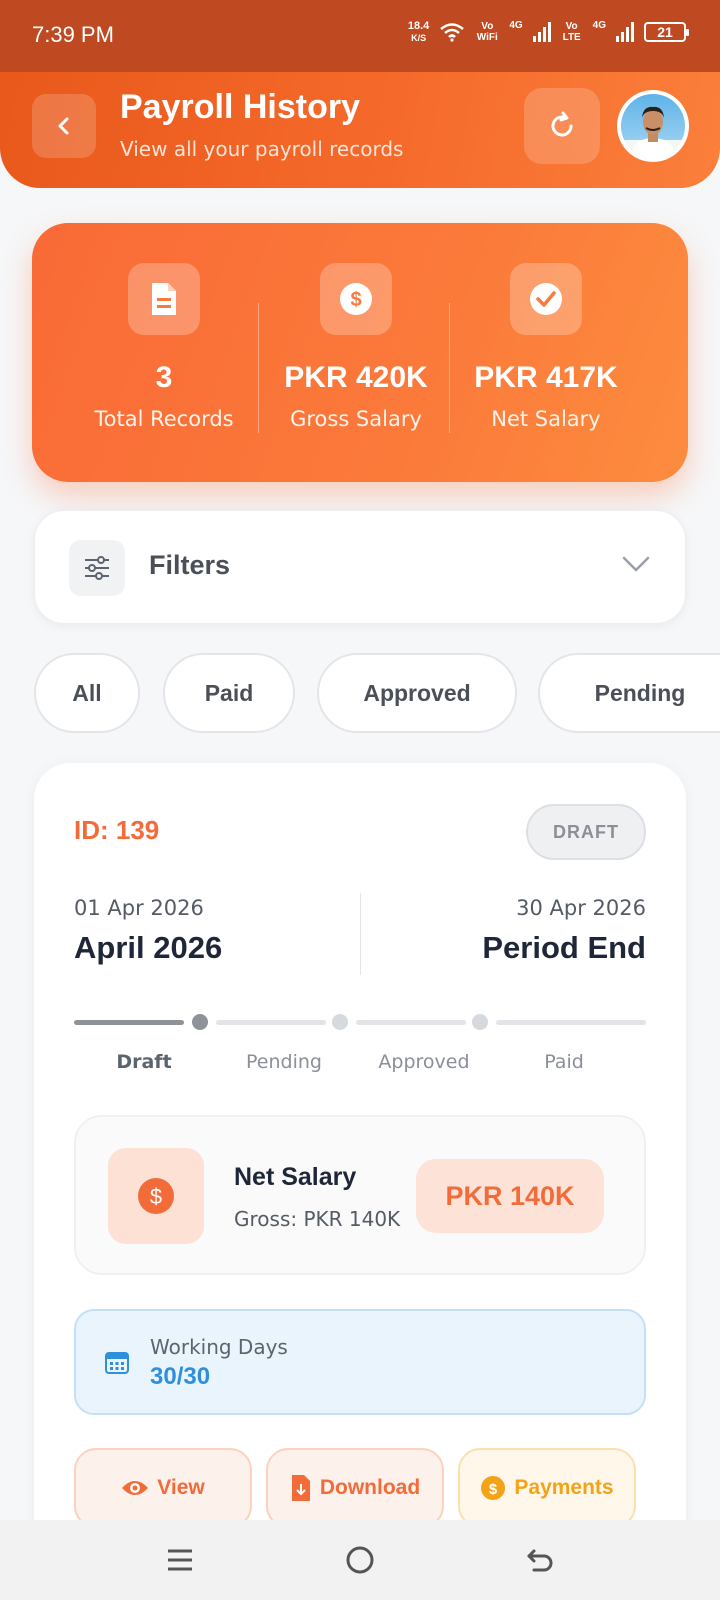  What do you see at coordinates (419, 38) in the screenshot?
I see `speed-unit: K/S` at bounding box center [419, 38].